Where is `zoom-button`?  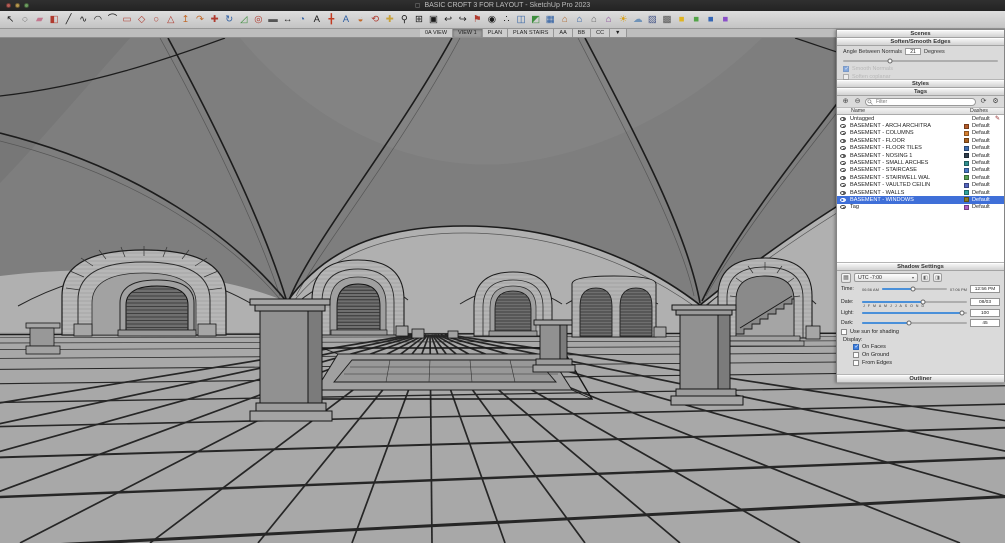 zoom-button is located at coordinates (26, 5).